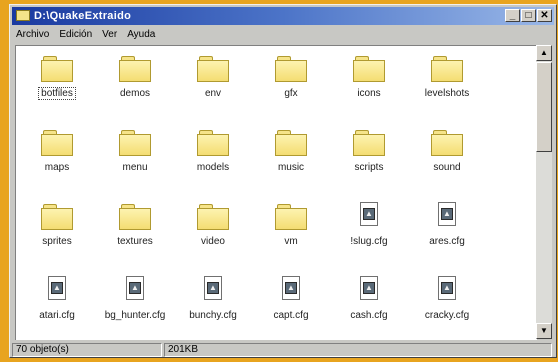  Describe the element at coordinates (213, 241) in the screenshot. I see `item-label: video` at that location.